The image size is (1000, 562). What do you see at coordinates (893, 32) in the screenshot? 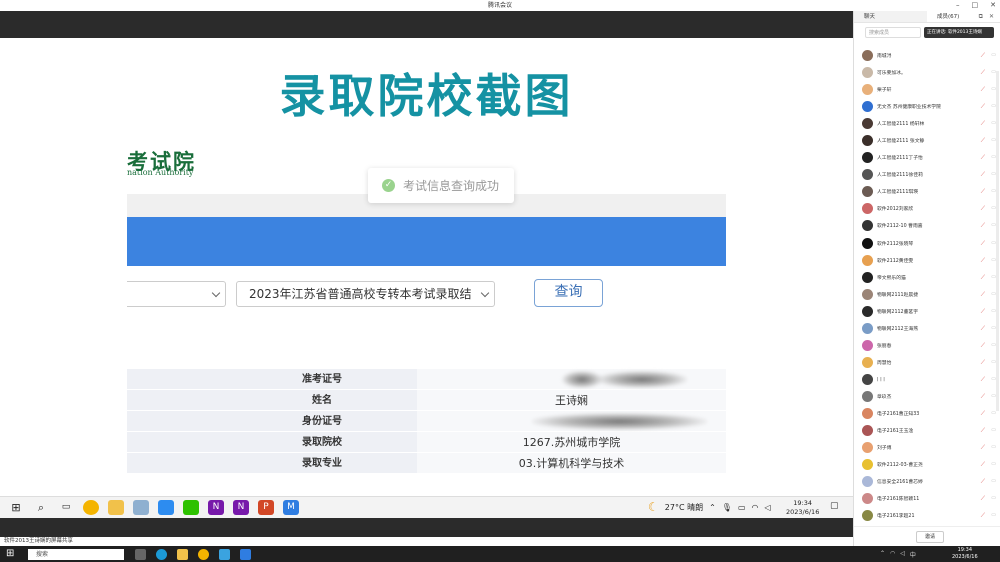
I see `member-search-input: 搜索成员` at bounding box center [893, 32].